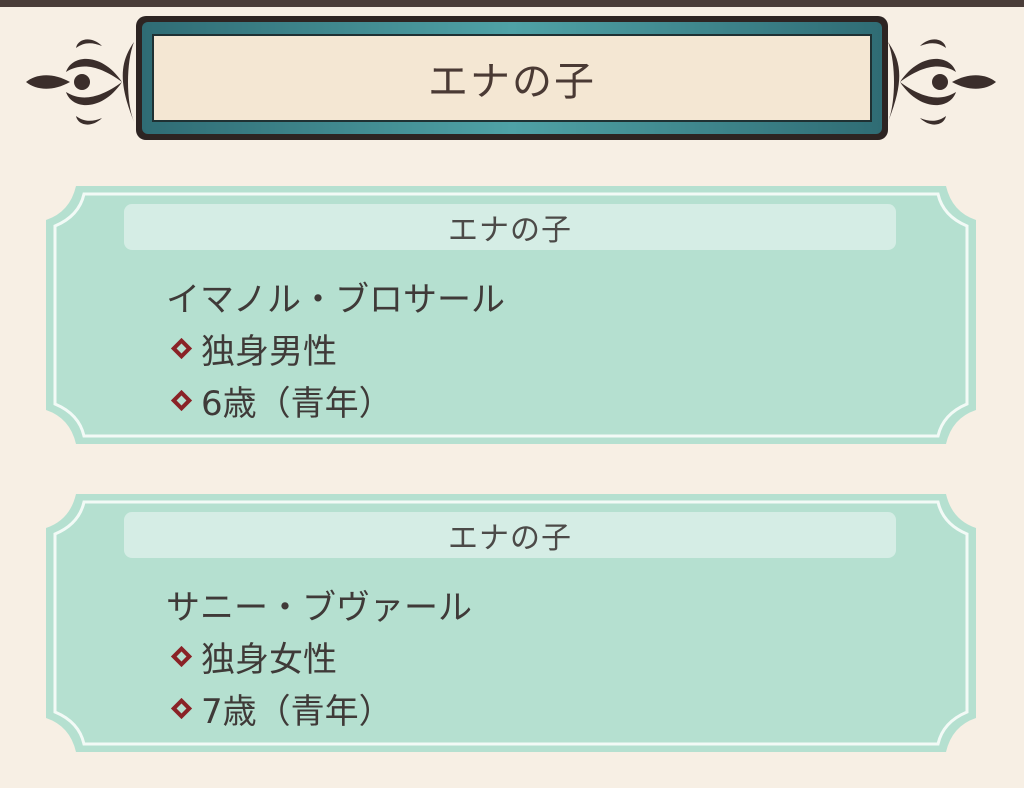  I want to click on title-plate: エナの子, so click(512, 78).